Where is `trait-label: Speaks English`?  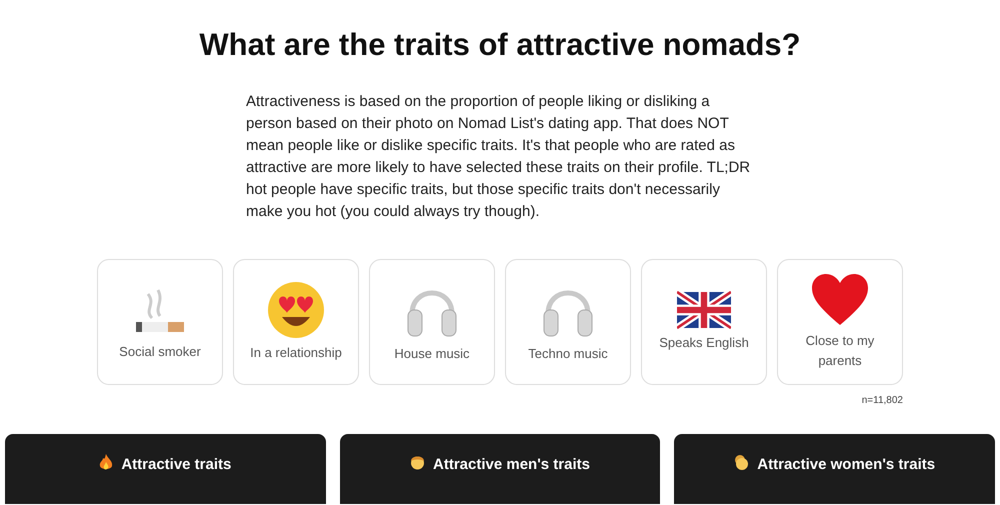 trait-label: Speaks English is located at coordinates (704, 343).